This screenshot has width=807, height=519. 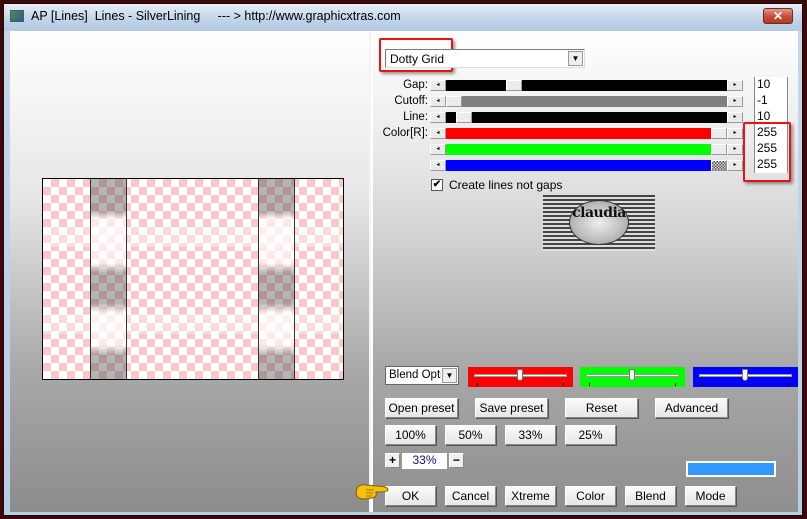 I want to click on line-label: Line:, so click(x=415, y=117).